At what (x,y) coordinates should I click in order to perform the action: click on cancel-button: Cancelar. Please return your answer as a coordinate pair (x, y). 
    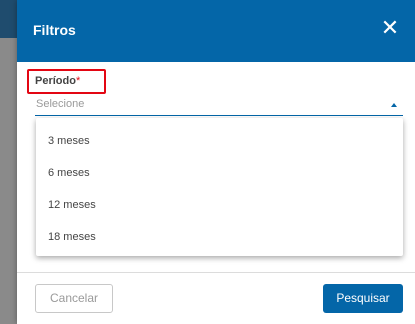
    Looking at the image, I should click on (74, 298).